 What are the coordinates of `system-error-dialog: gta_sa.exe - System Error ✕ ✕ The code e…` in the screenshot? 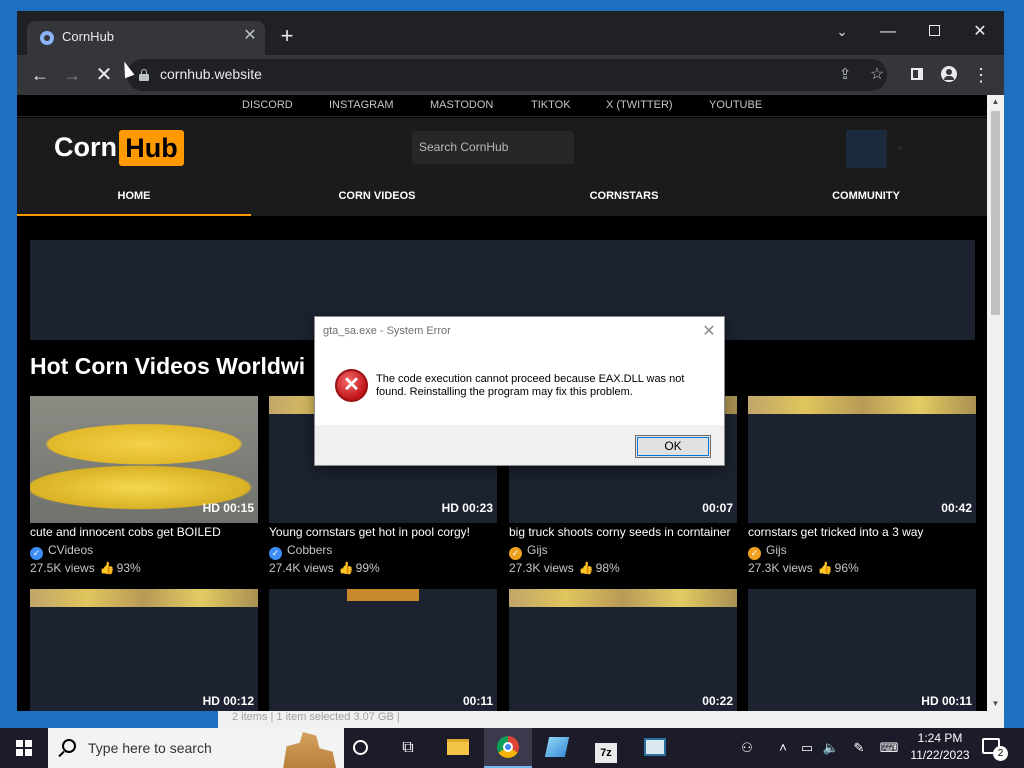 It's located at (519, 391).